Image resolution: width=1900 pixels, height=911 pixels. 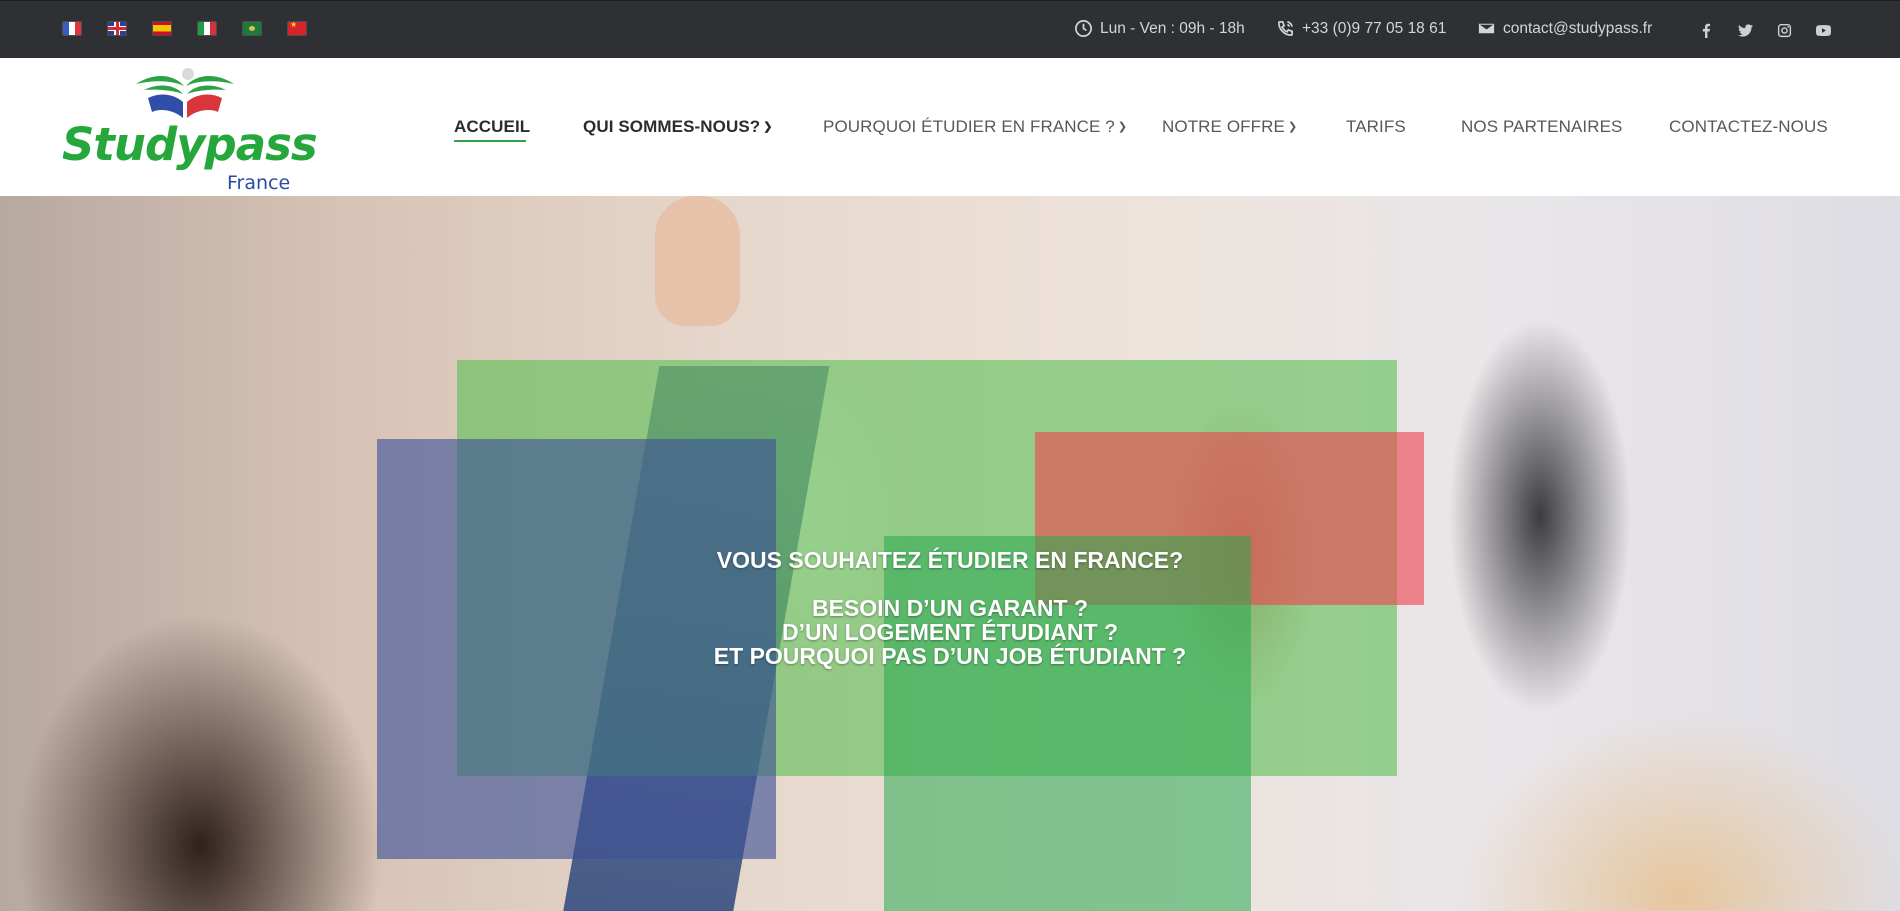 What do you see at coordinates (184, 28) in the screenshot?
I see `language-switcher` at bounding box center [184, 28].